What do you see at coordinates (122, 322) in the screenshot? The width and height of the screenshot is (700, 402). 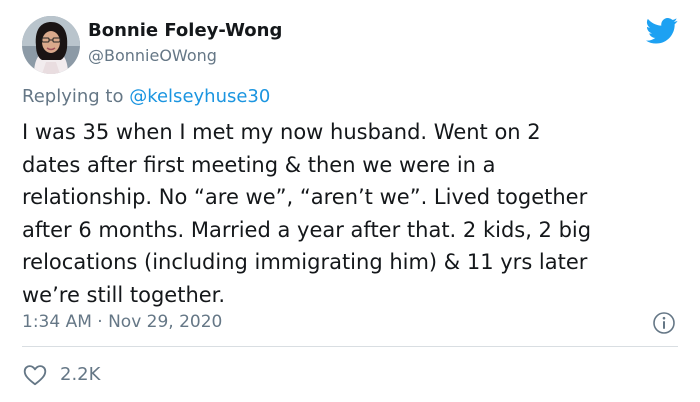 I see `tweet-timestamp: 1:34 AM · Nov 29, 2020` at bounding box center [122, 322].